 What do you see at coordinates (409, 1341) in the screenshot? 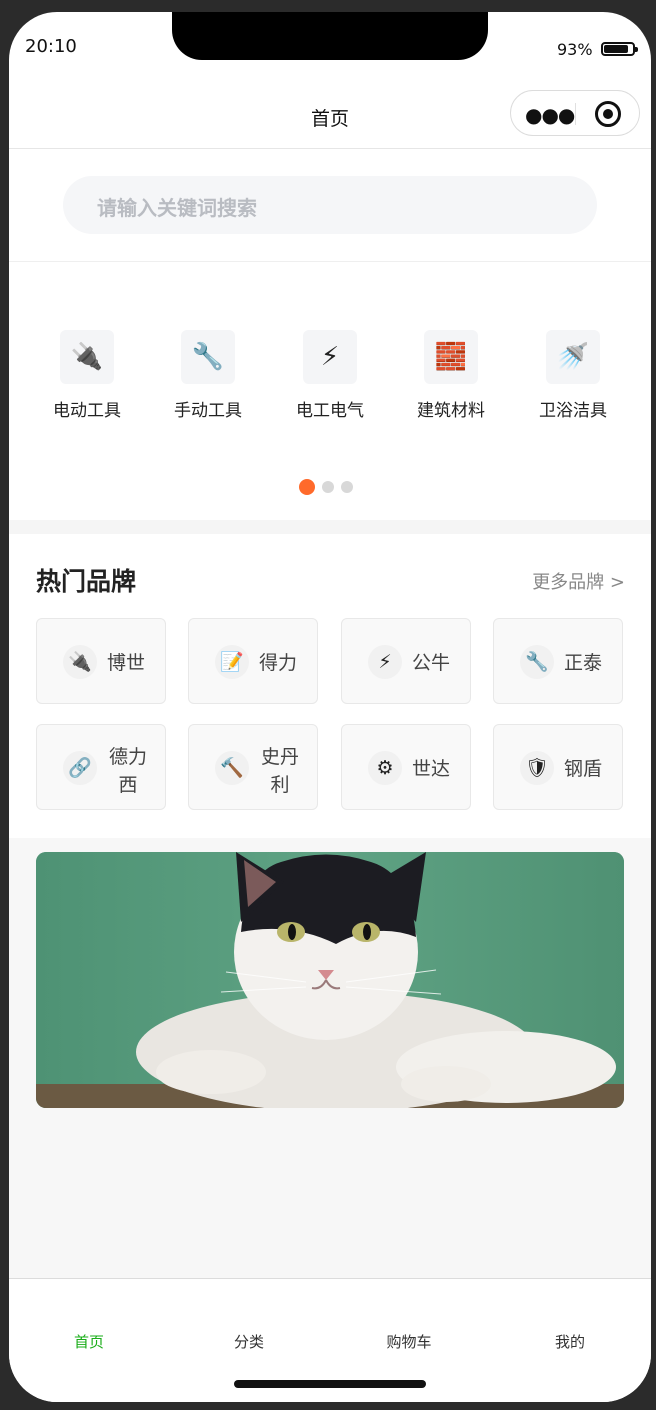
I see `tab-cart: 购物车` at bounding box center [409, 1341].